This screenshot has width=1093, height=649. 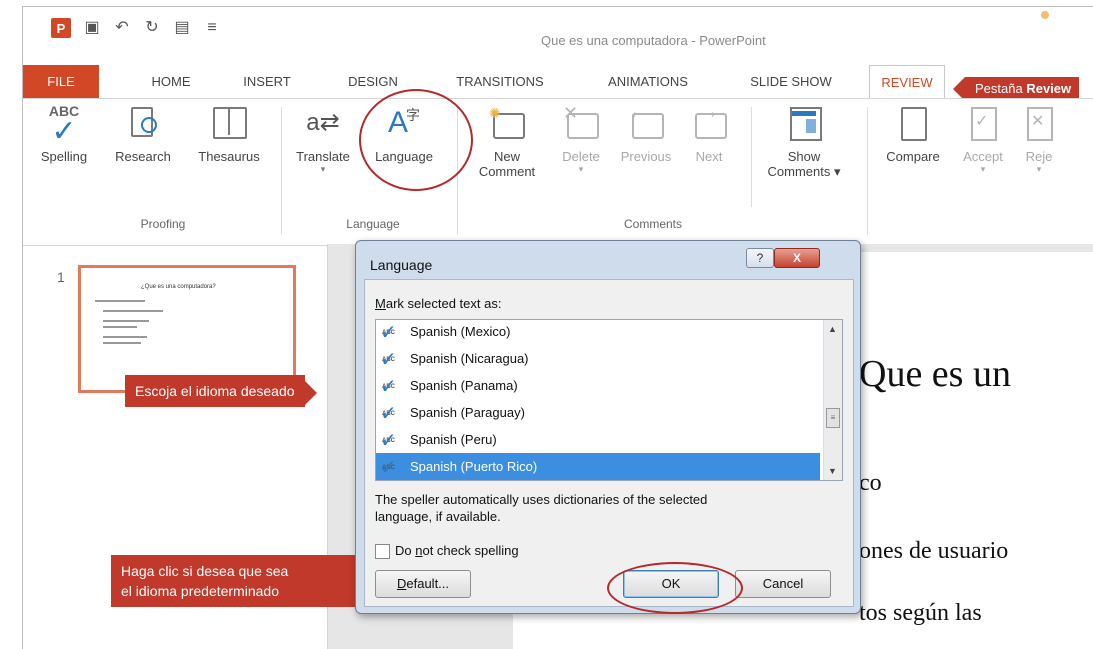 What do you see at coordinates (983, 123) in the screenshot?
I see `accept-icon: ✓` at bounding box center [983, 123].